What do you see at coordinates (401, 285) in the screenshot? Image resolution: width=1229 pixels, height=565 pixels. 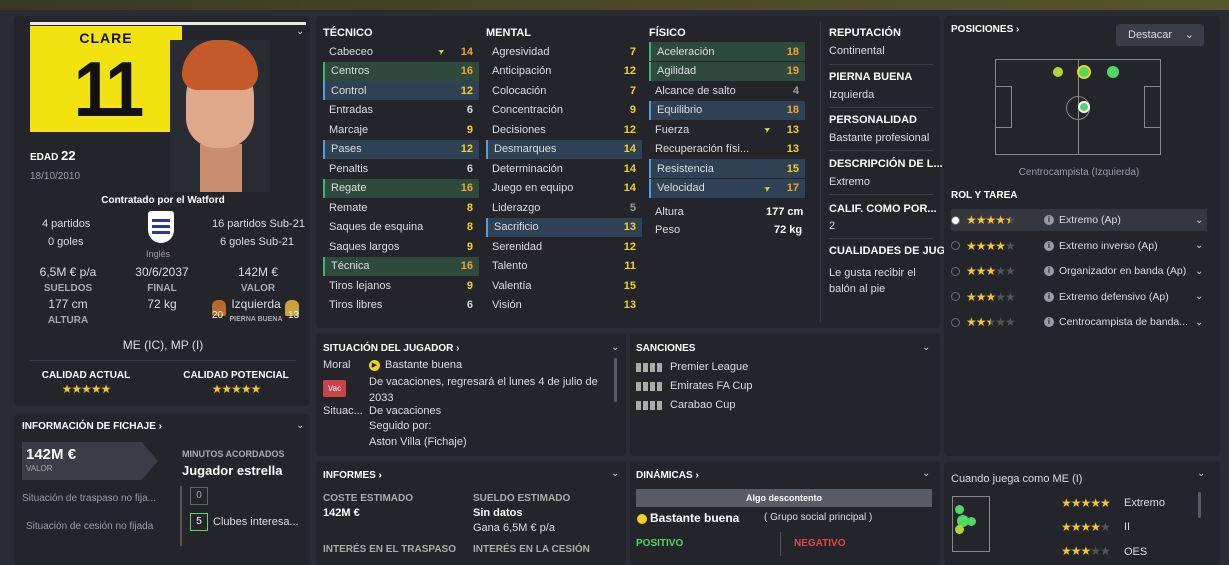 I see `attr-row: Tiros lejanos 9` at bounding box center [401, 285].